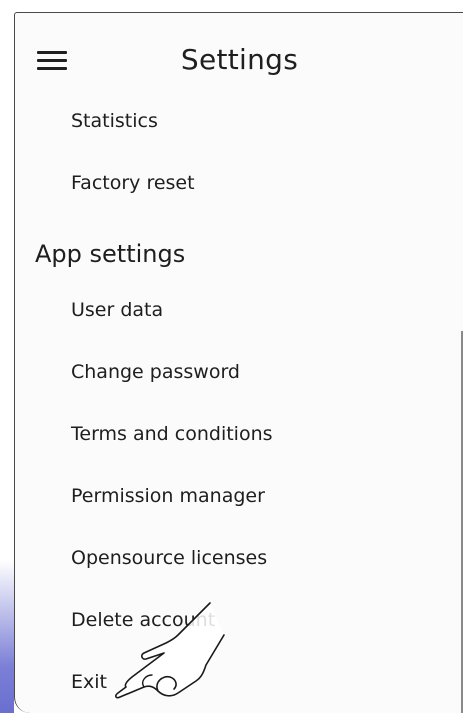  What do you see at coordinates (133, 183) in the screenshot?
I see `menu-item-factory-reset: Factory reset` at bounding box center [133, 183].